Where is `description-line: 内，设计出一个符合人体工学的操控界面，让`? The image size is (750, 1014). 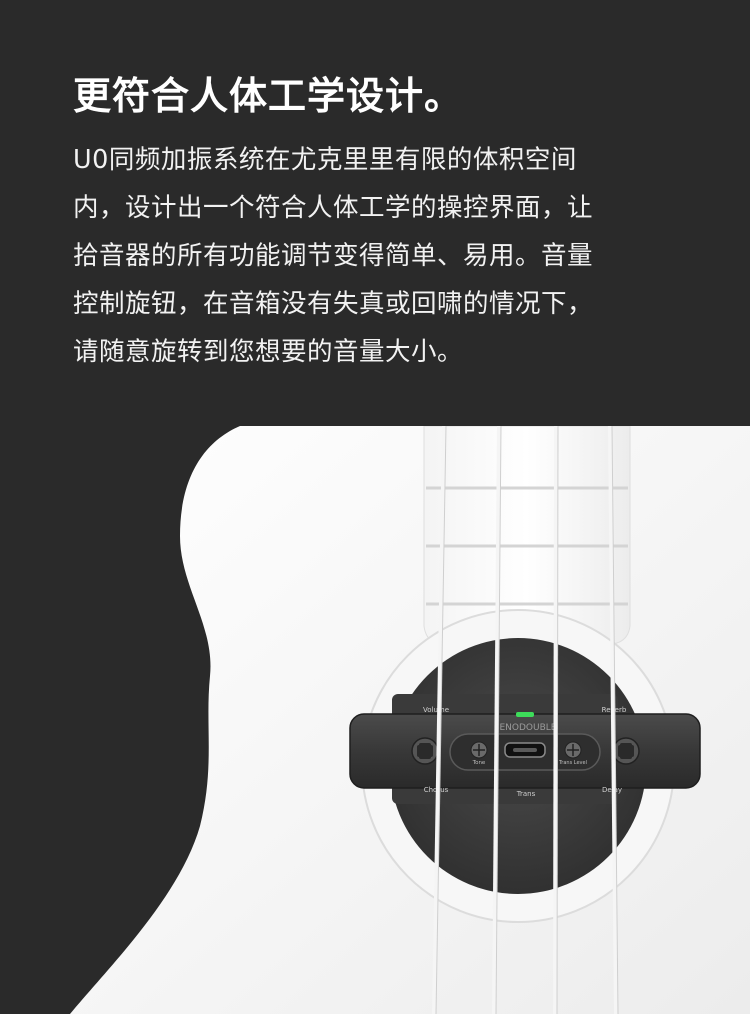
description-line: 内，设计出一个符合人体工学的操控界面，让 is located at coordinates (333, 208).